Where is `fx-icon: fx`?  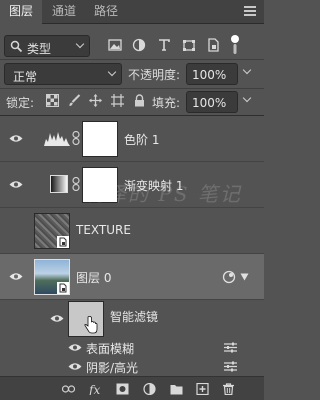 fx-icon: fx is located at coordinates (97, 389).